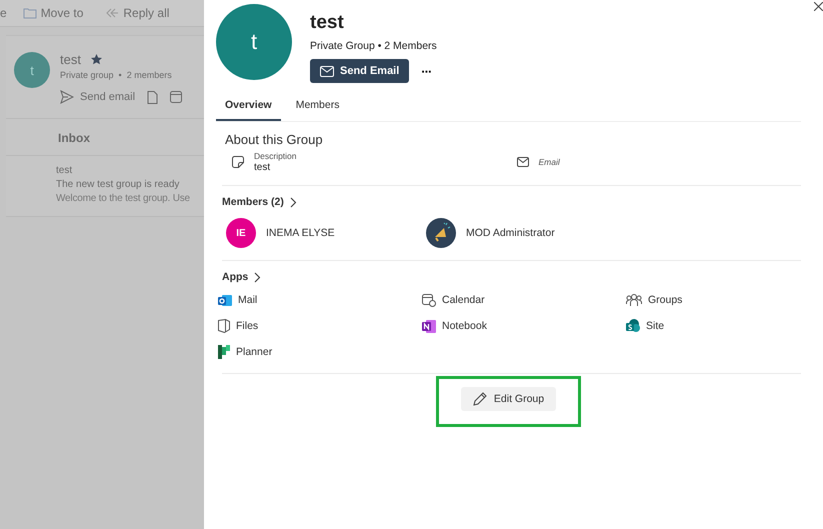  What do you see at coordinates (248, 107) in the screenshot?
I see `tab: Overview` at bounding box center [248, 107].